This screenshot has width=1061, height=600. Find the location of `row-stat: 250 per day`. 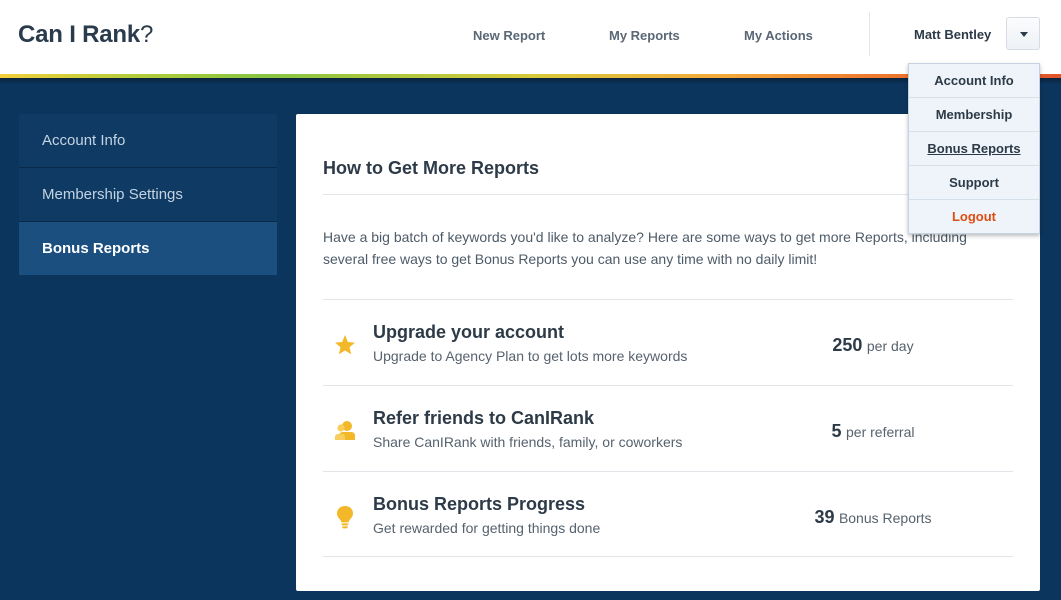

row-stat: 250 per day is located at coordinates (873, 345).